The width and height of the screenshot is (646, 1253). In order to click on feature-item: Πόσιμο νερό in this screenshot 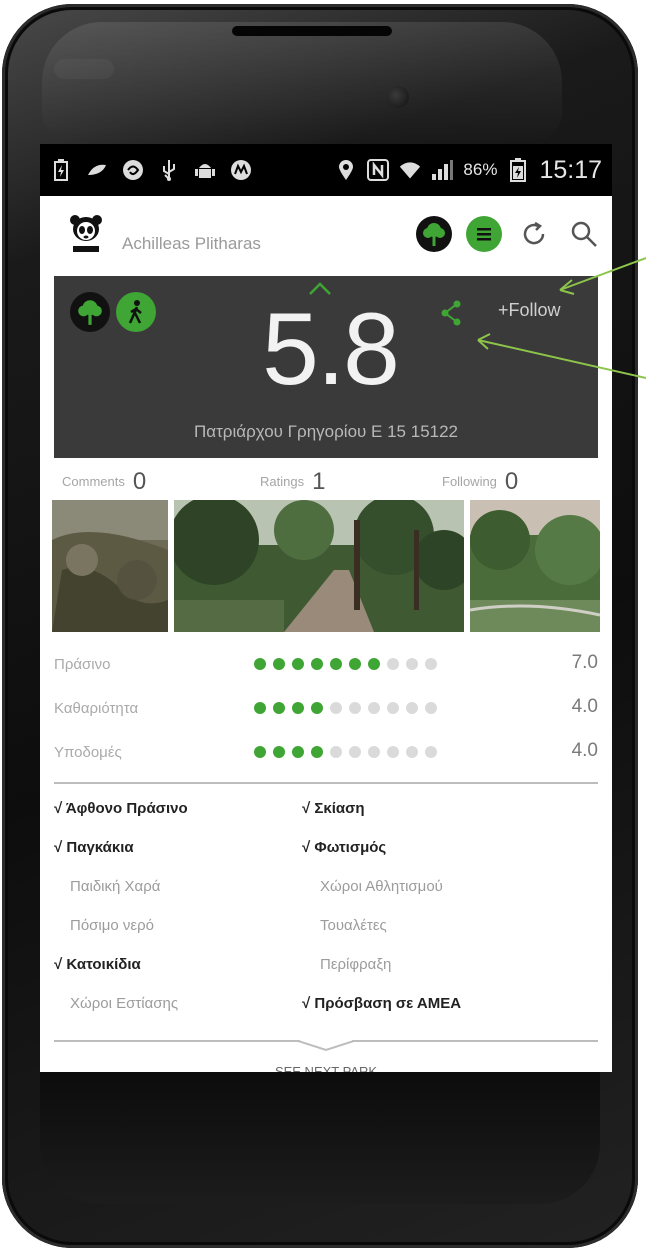, I will do `click(112, 925)`.